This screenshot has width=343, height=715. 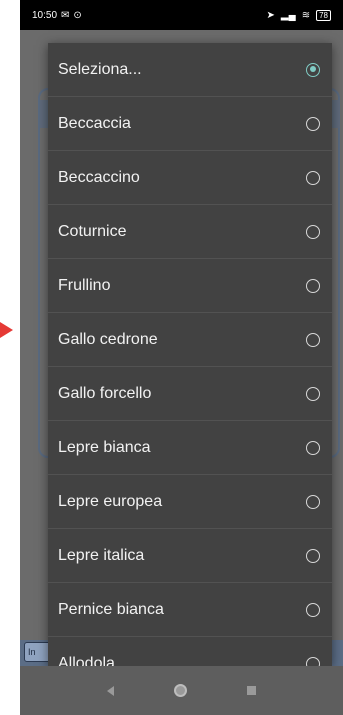 What do you see at coordinates (313, 69) in the screenshot?
I see `radio-checked-icon` at bounding box center [313, 69].